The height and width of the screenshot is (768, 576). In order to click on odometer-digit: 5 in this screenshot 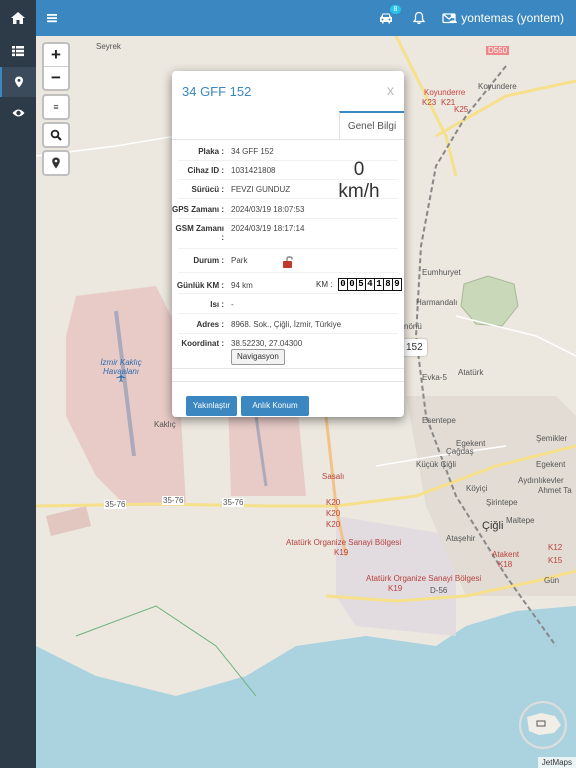, I will do `click(361, 284)`.